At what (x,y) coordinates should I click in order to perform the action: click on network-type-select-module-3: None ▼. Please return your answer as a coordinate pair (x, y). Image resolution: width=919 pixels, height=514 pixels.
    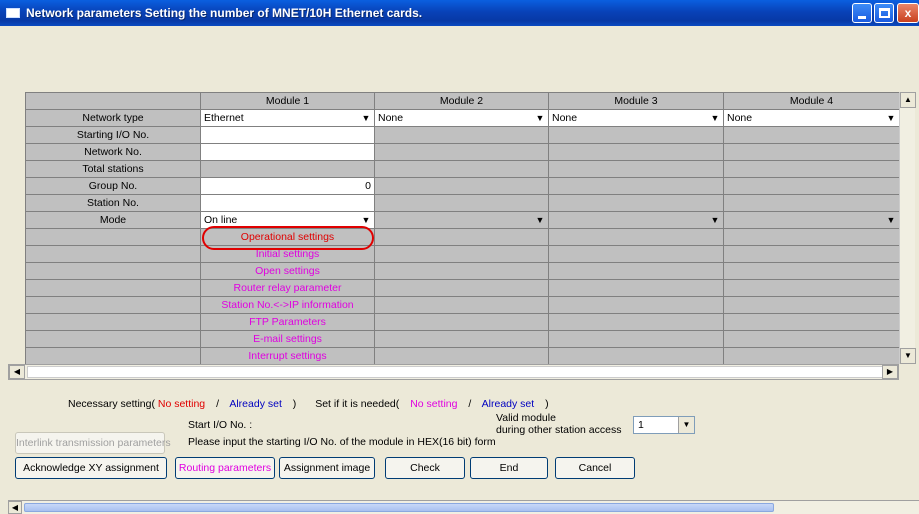
    Looking at the image, I should click on (636, 118).